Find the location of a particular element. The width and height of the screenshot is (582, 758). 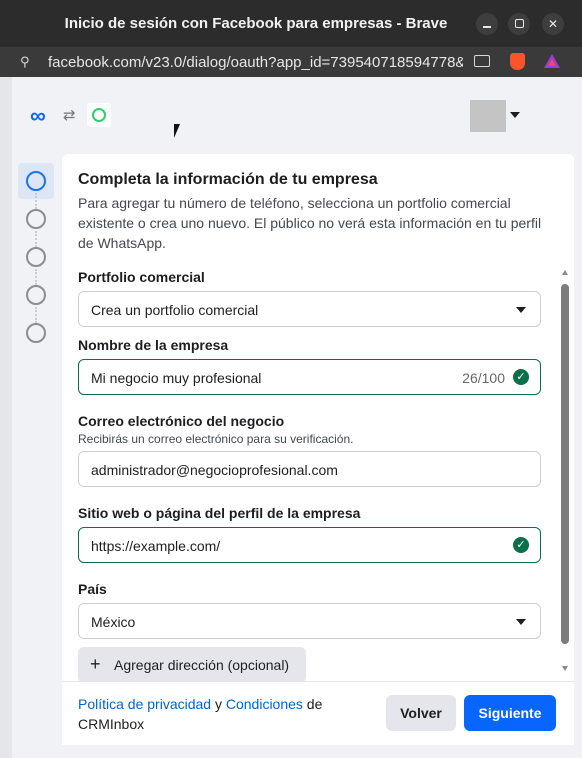

back-button: Volver is located at coordinates (421, 713).